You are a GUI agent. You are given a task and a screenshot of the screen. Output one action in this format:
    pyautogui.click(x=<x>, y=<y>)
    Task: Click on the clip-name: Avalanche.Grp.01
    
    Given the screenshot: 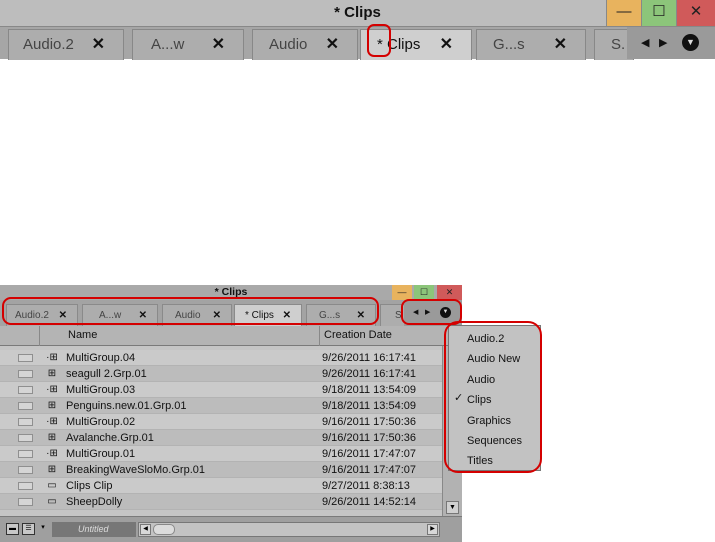 What is the action you would take?
    pyautogui.click(x=110, y=438)
    